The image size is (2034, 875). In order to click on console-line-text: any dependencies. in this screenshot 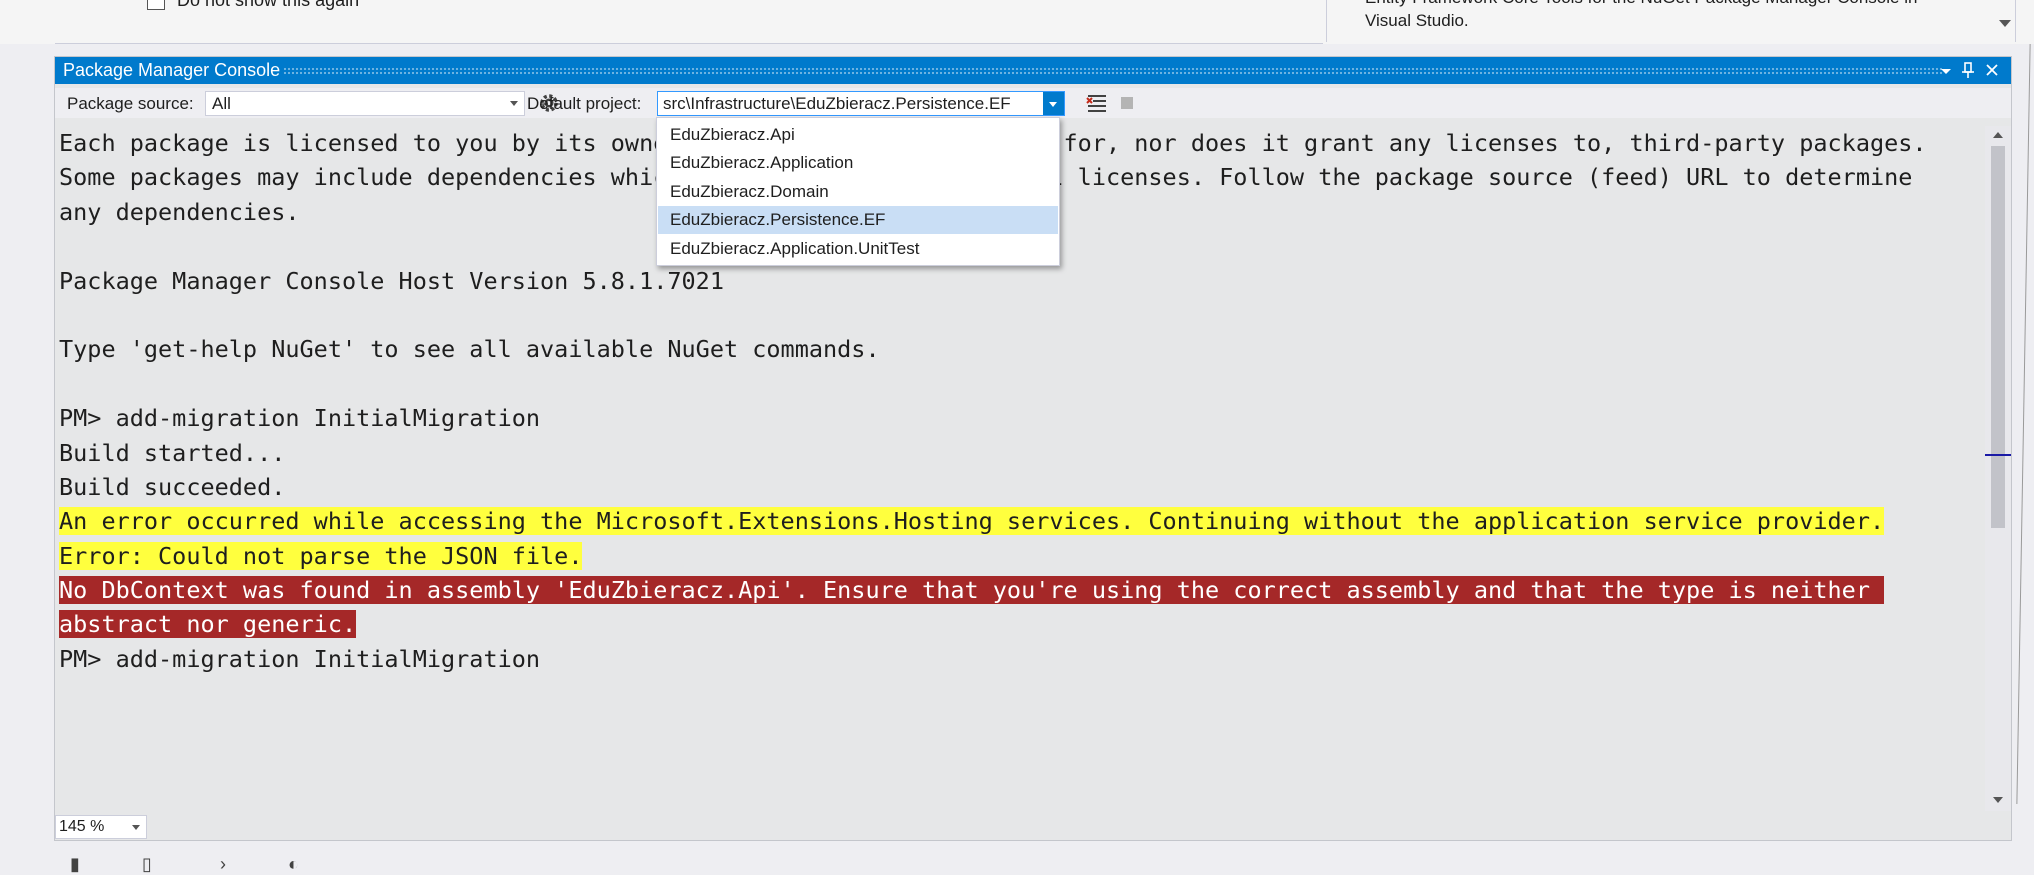, I will do `click(179, 211)`.